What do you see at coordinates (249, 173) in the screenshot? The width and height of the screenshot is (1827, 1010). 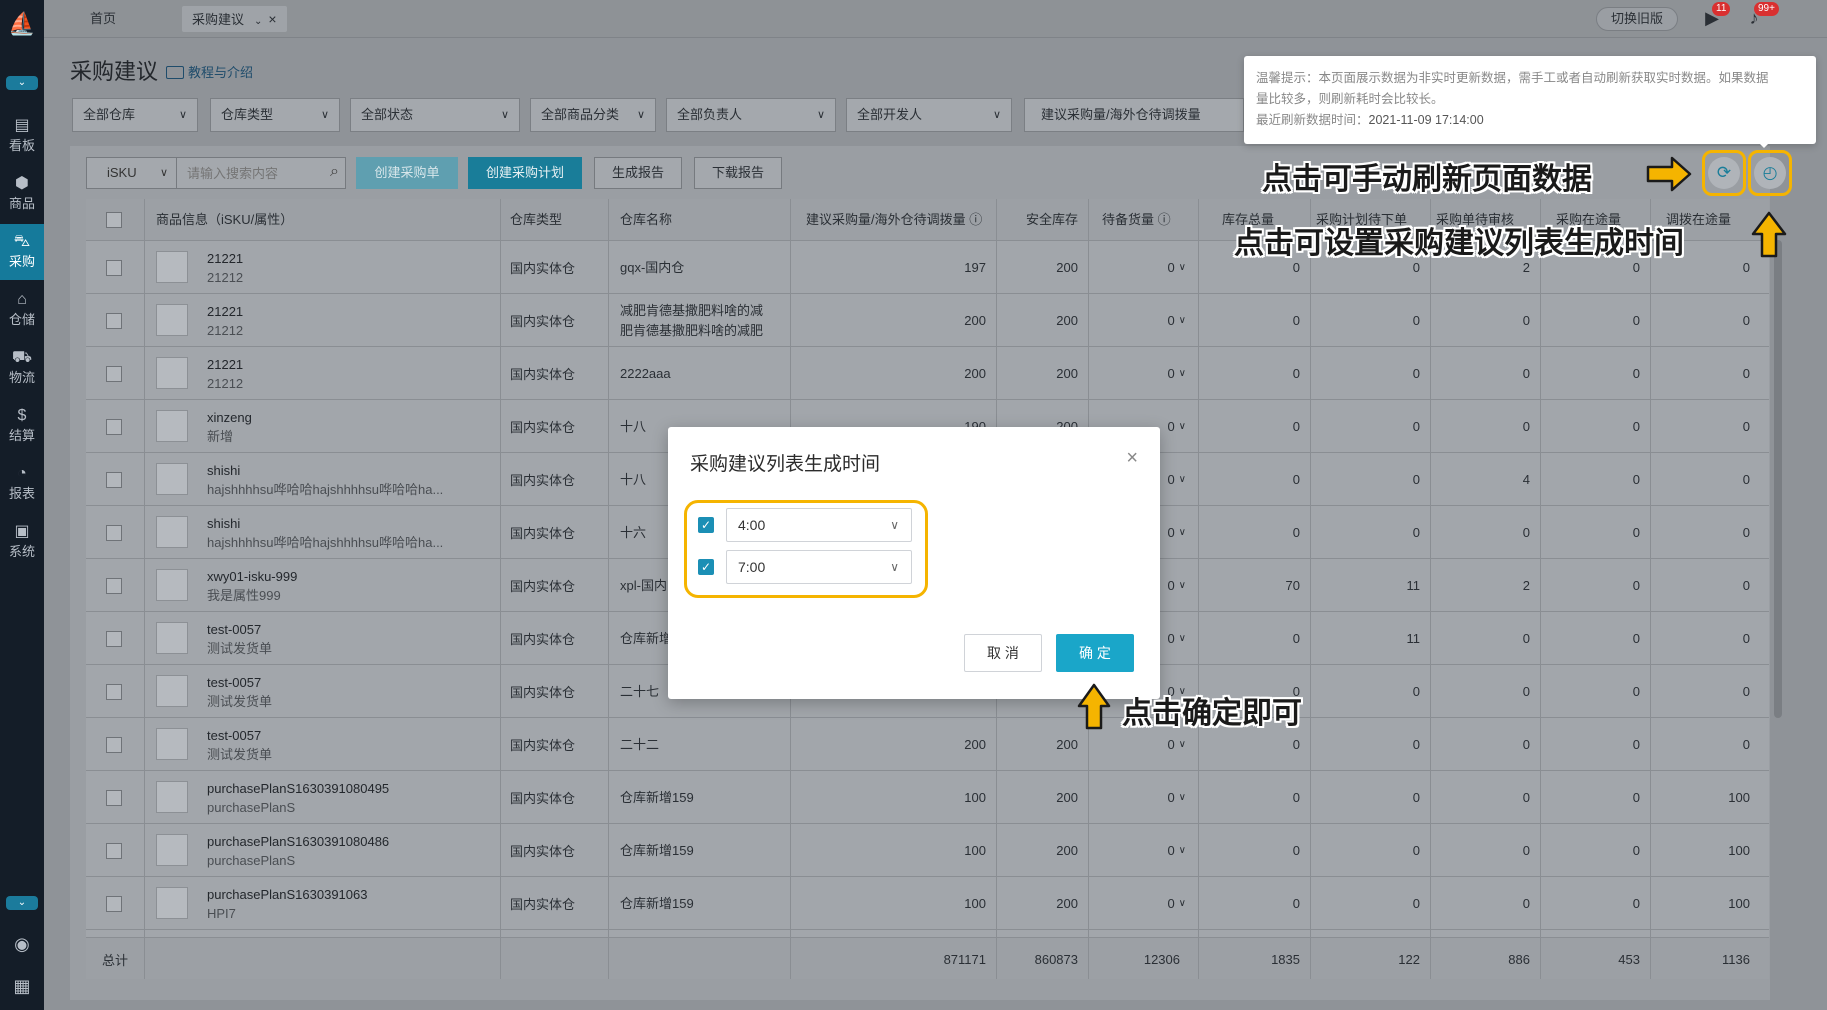 I see `search-input` at bounding box center [249, 173].